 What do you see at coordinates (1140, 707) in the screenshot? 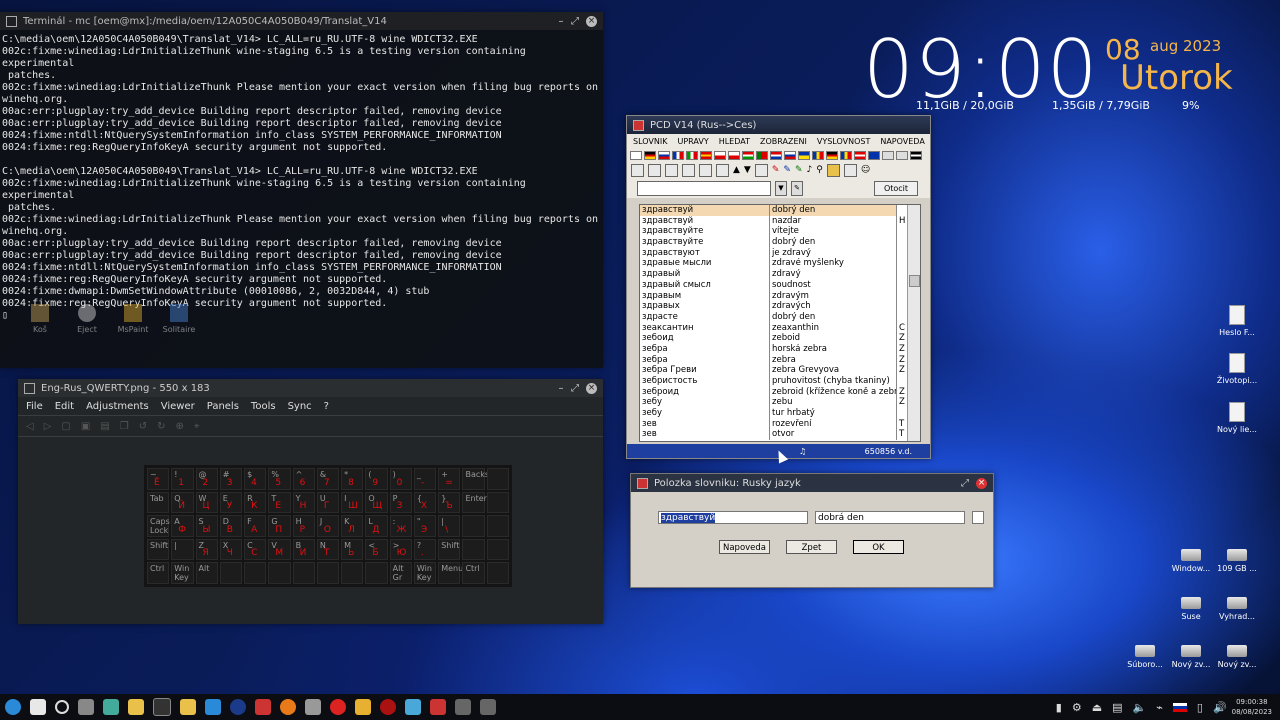
I see `volume-mute-icon: 🔈` at bounding box center [1140, 707].